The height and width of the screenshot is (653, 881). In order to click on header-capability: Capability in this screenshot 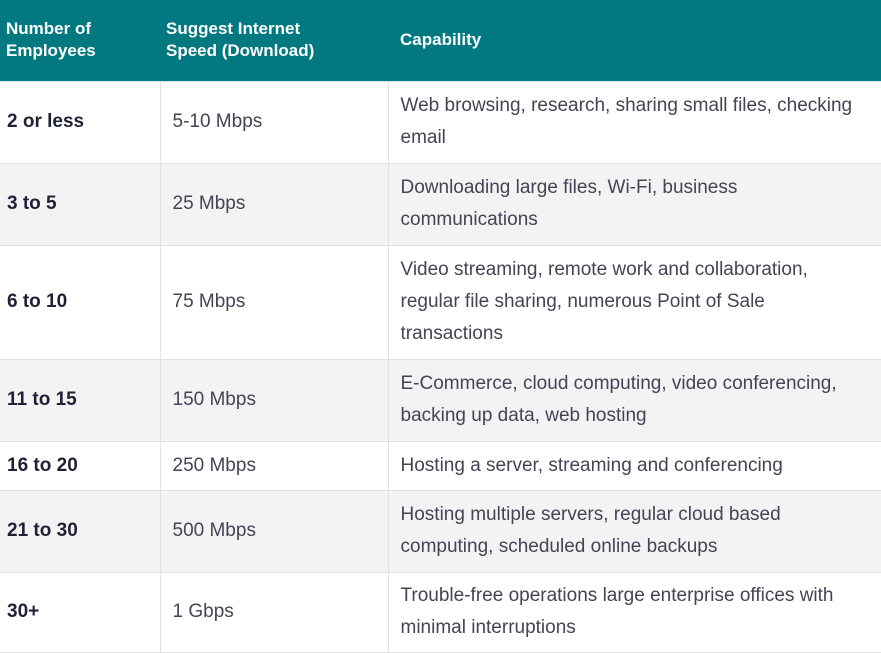, I will do `click(441, 40)`.